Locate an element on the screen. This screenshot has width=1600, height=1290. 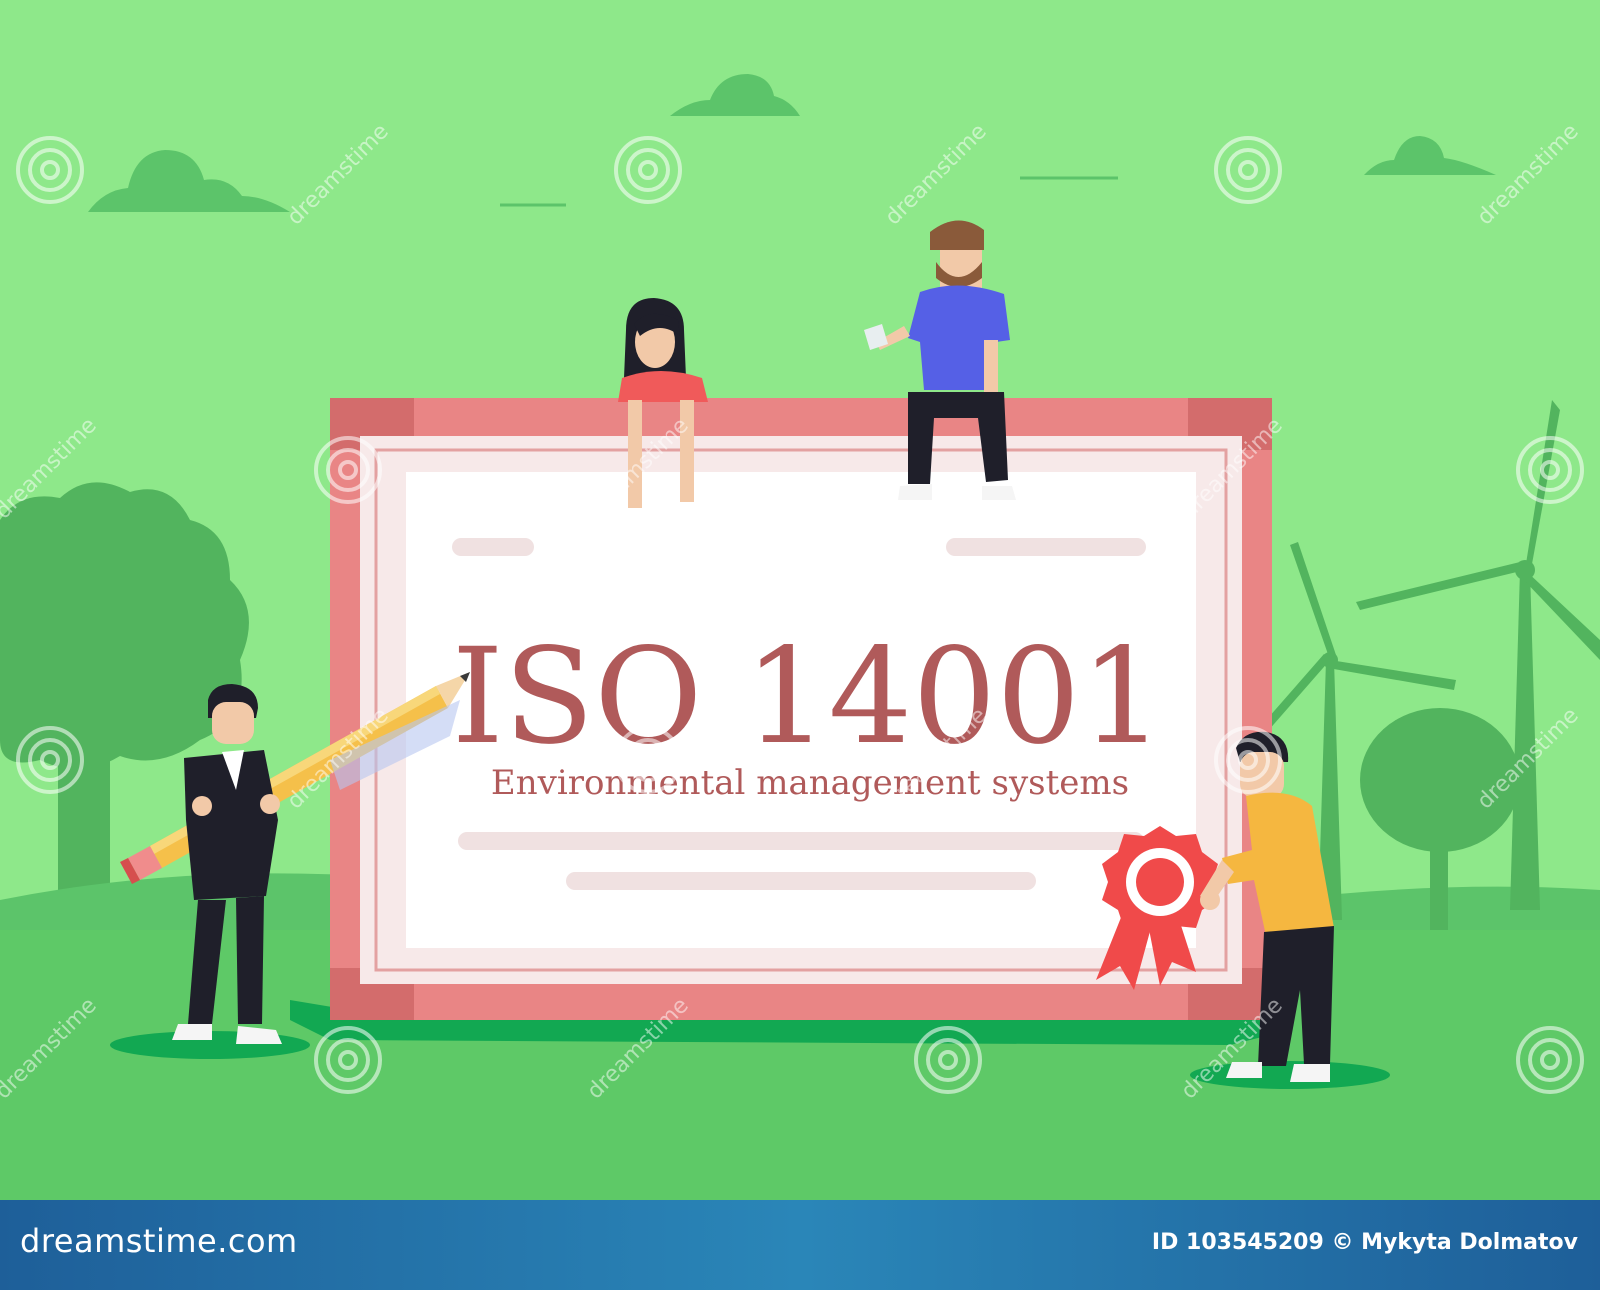
placeholder-line-top-left is located at coordinates (493, 547).